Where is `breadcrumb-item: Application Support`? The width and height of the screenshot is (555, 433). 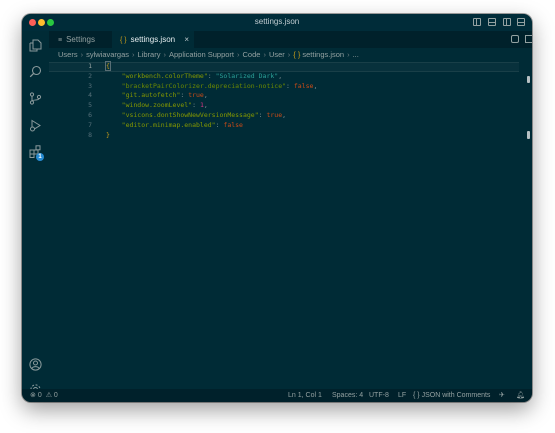 breadcrumb-item: Application Support is located at coordinates (201, 54).